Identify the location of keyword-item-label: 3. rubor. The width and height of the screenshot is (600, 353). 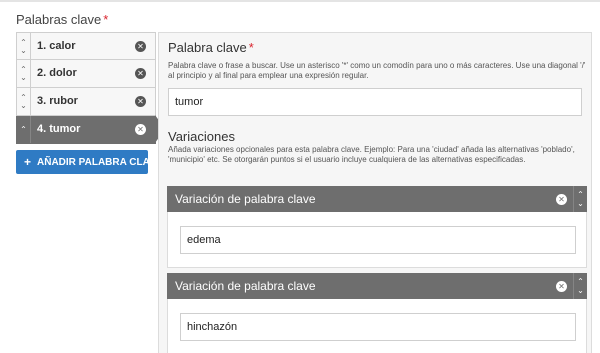
(57, 101).